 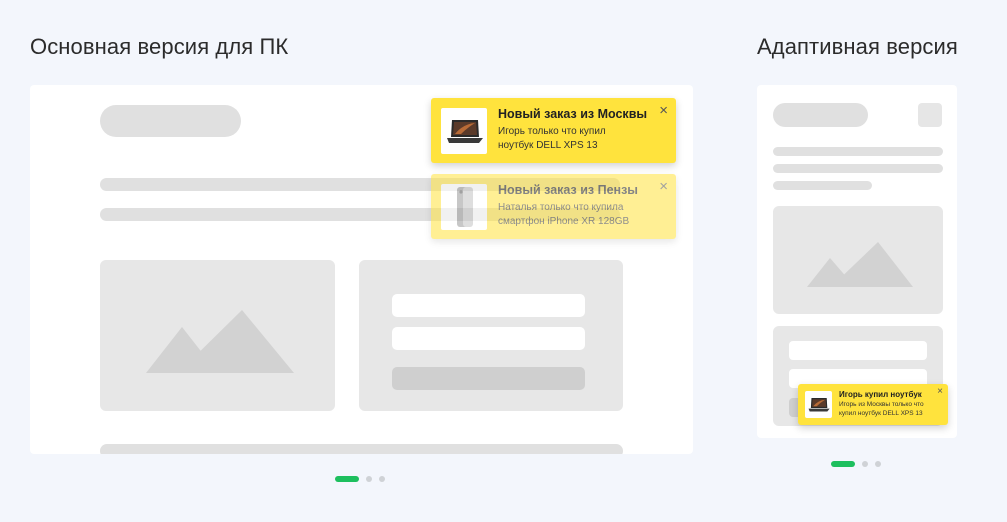 What do you see at coordinates (881, 413) in the screenshot?
I see `notification-text-line: купил ноутбук DELL XPS 13` at bounding box center [881, 413].